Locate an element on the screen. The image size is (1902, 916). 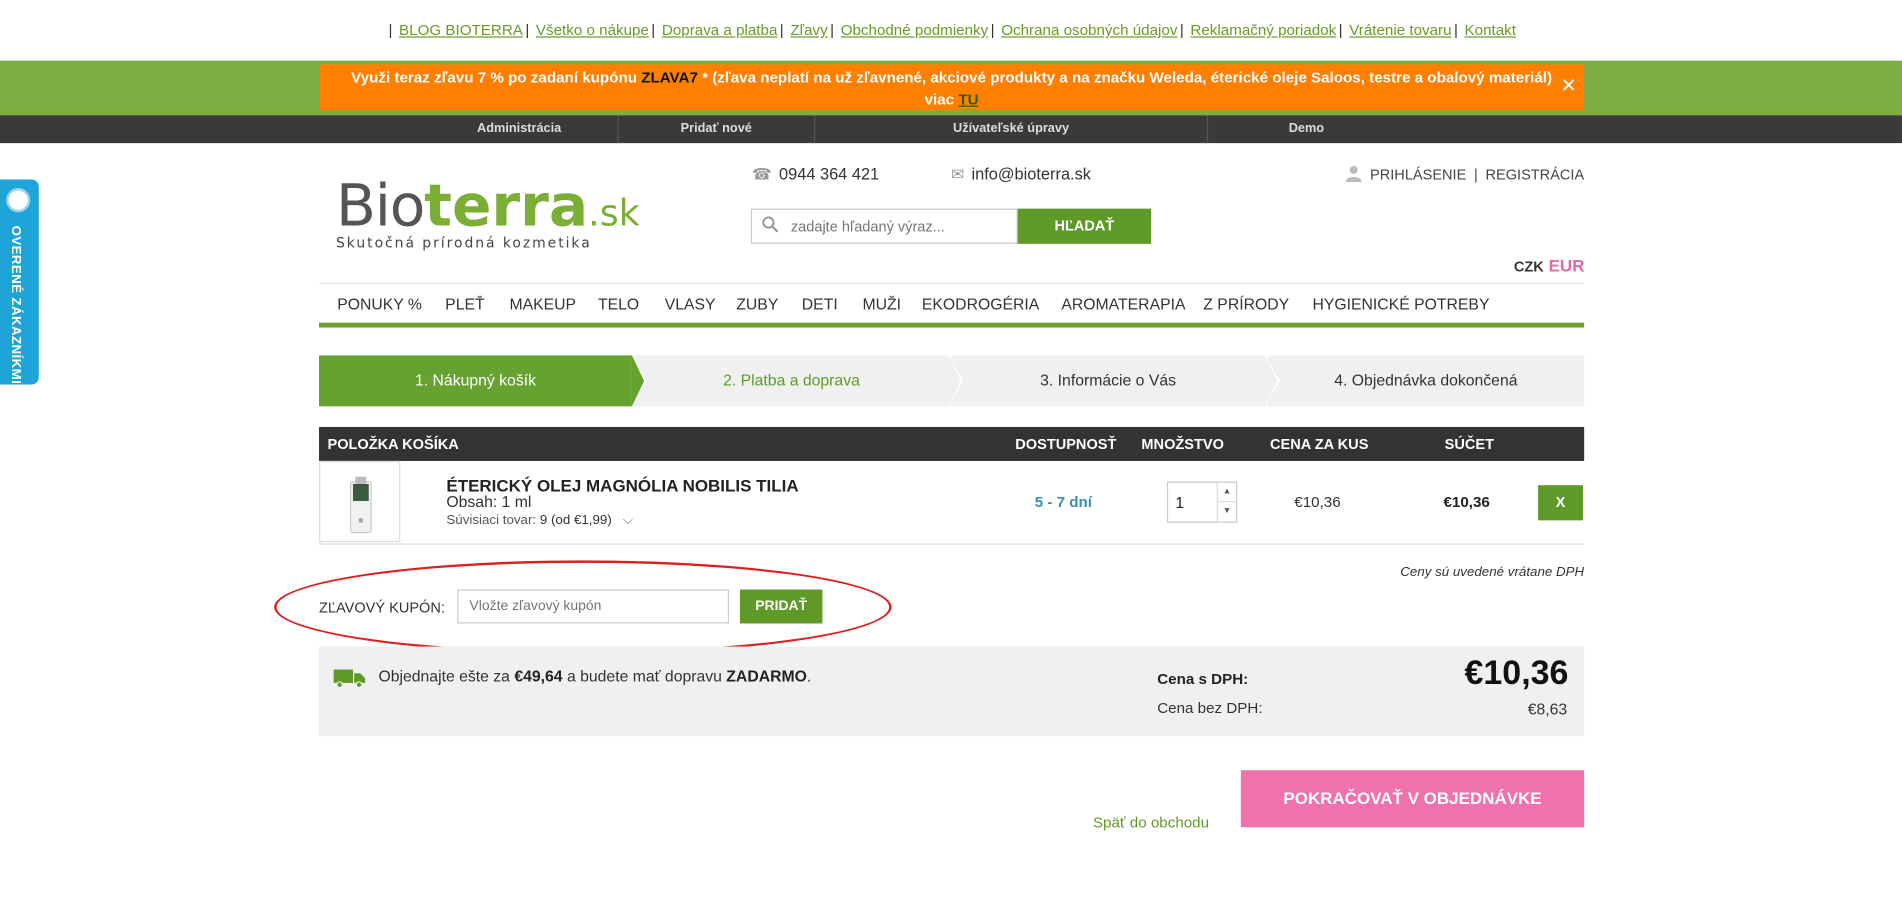
promo-text-before: Využi teraz zľavu 7 % po zadaní kupónu is located at coordinates (496, 78).